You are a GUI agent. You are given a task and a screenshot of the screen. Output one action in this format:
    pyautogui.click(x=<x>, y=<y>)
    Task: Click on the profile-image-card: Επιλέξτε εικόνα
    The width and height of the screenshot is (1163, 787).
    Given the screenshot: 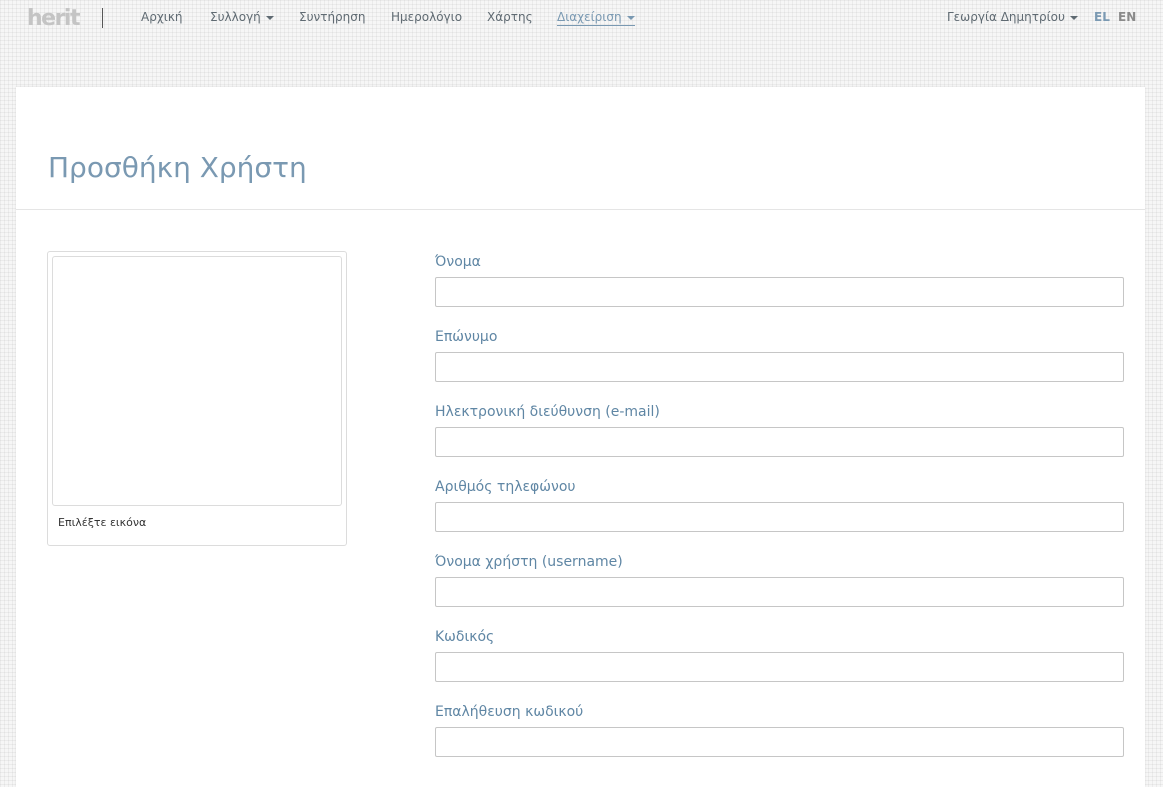 What is the action you would take?
    pyautogui.click(x=197, y=398)
    